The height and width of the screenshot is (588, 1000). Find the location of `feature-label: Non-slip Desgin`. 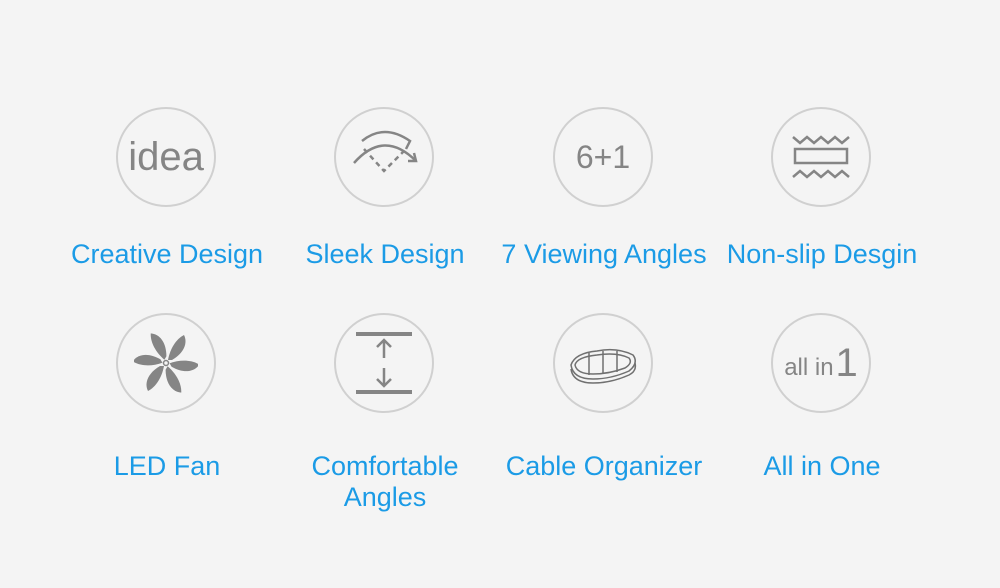

feature-label: Non-slip Desgin is located at coordinates (822, 254).